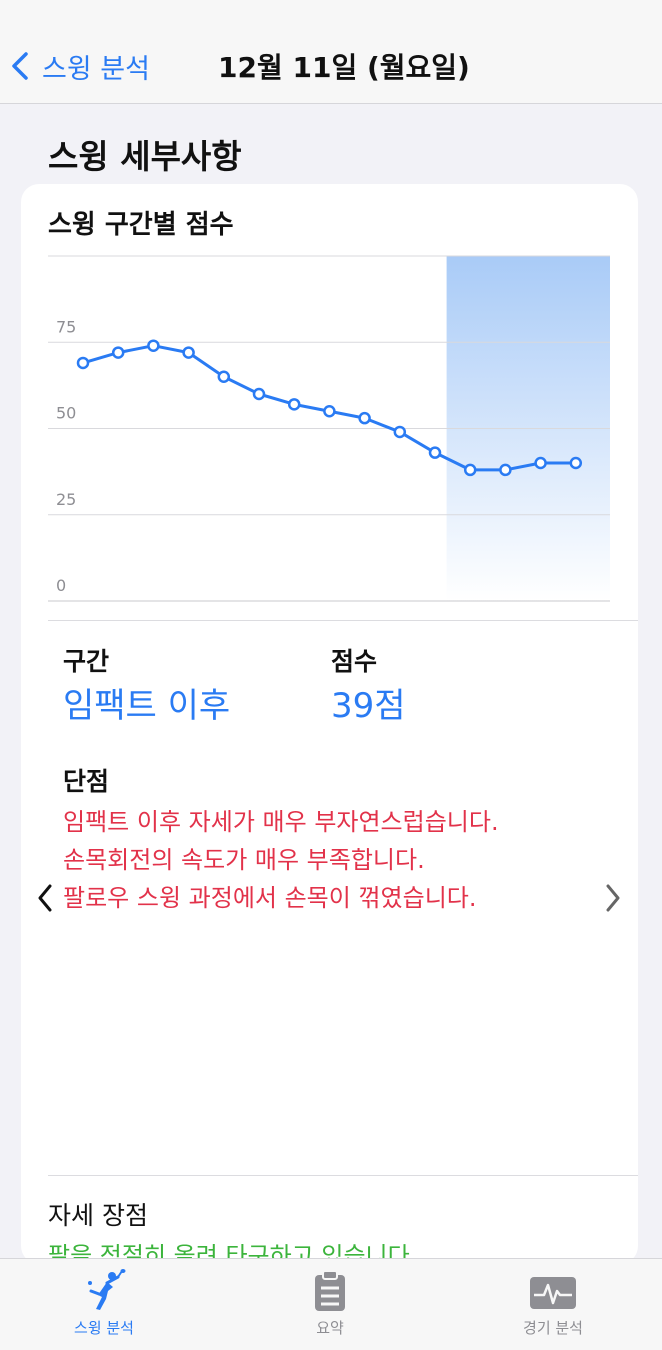  Describe the element at coordinates (104, 1328) in the screenshot. I see `tab-label: 스윙 분석` at that location.